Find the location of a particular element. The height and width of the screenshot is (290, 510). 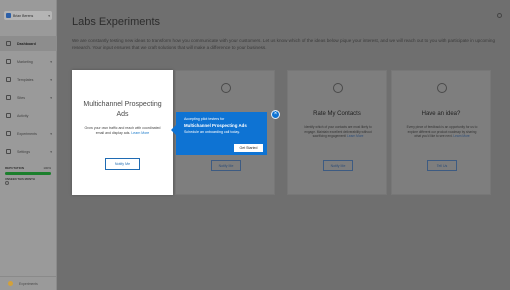

tell-us-button: Tell Us is located at coordinates (442, 165).